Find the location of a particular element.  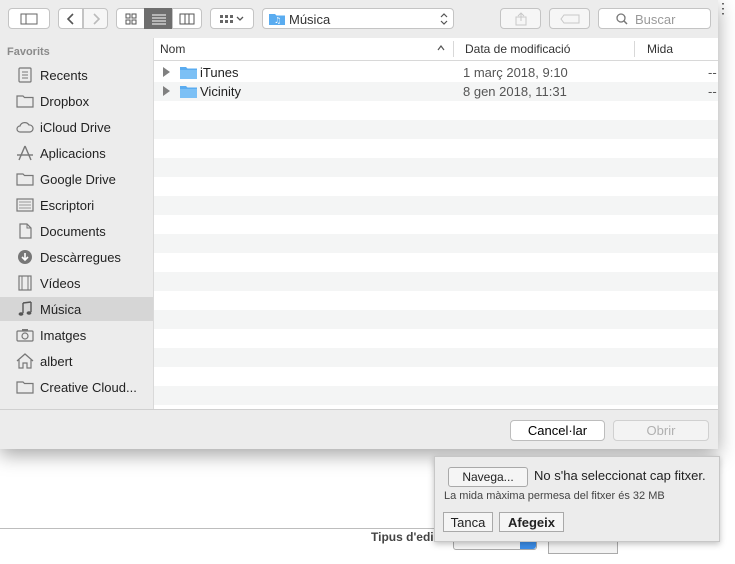

sidebar-item-desktop: Escriptori is located at coordinates (76, 205).